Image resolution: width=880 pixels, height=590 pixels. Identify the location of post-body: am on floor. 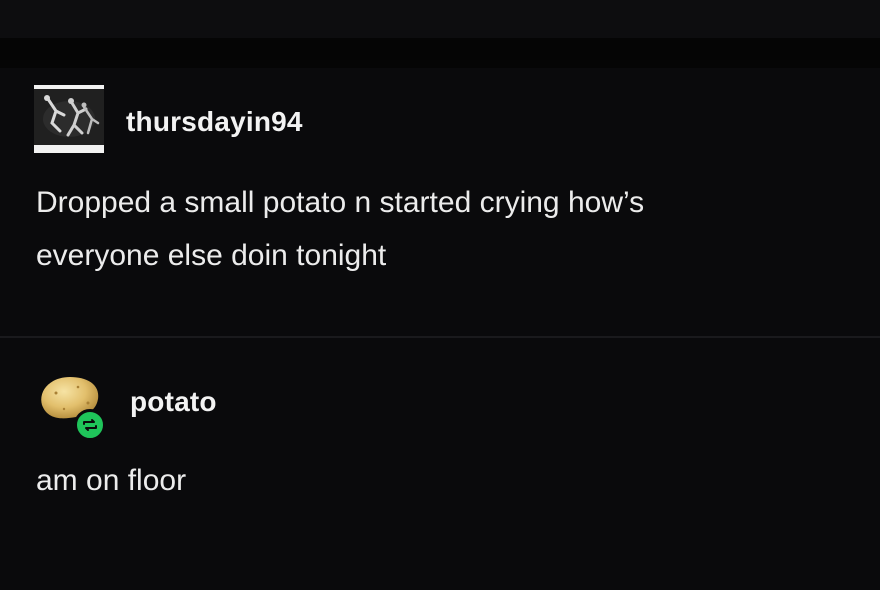
(111, 480).